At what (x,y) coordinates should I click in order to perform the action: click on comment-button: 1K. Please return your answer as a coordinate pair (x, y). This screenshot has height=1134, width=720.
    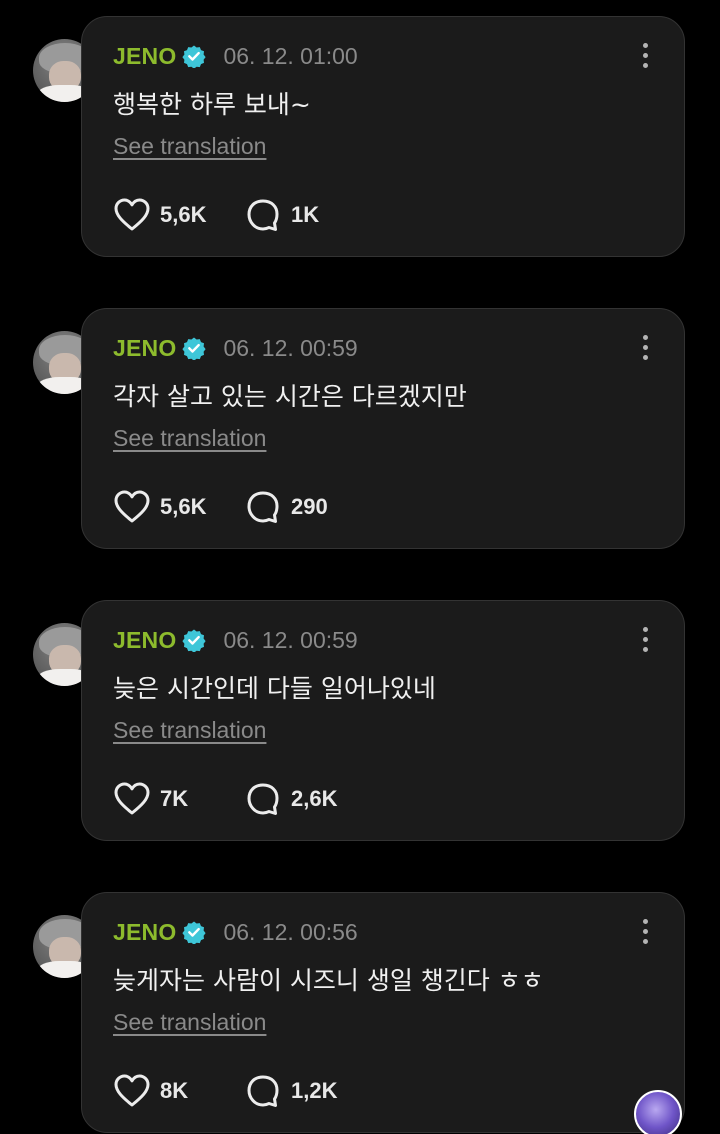
    Looking at the image, I should click on (281, 215).